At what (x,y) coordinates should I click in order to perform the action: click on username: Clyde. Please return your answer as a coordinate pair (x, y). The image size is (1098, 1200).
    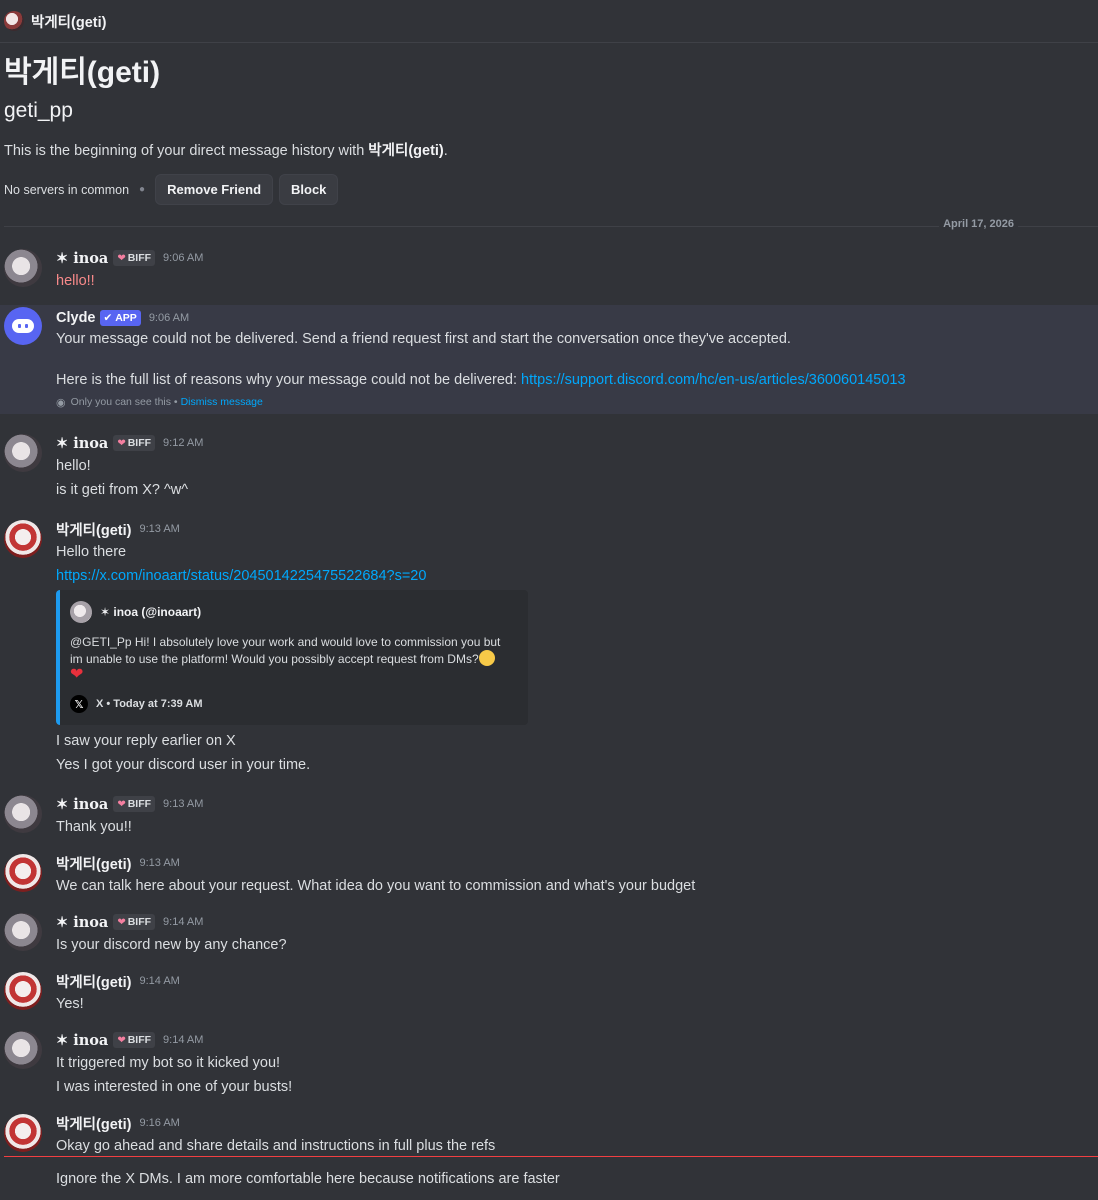
    Looking at the image, I should click on (76, 318).